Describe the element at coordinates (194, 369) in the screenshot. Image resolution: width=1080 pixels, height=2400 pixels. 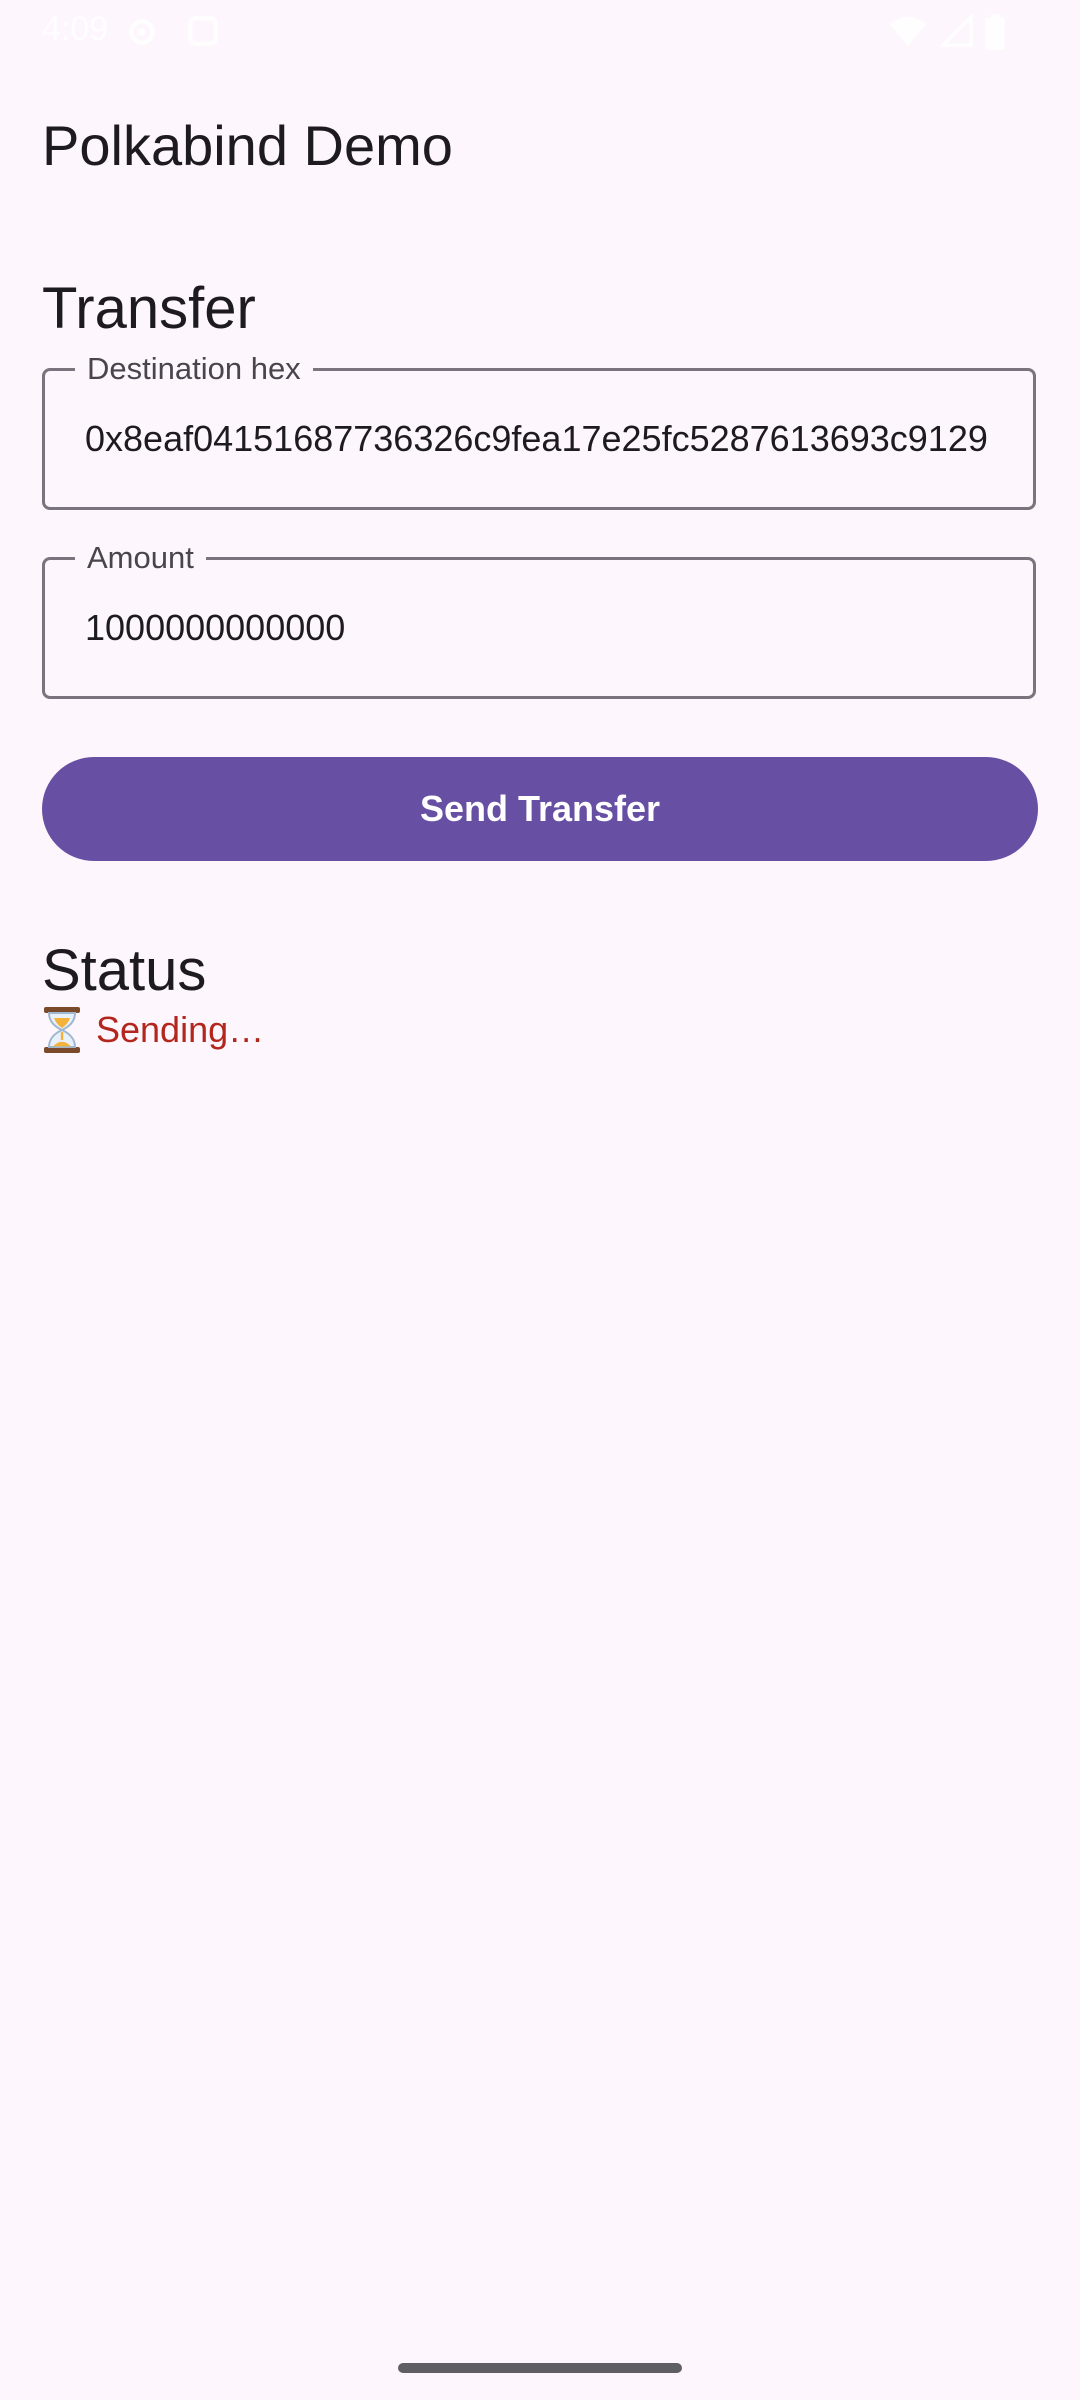
I see `destination-hex-label: Destination hex` at that location.